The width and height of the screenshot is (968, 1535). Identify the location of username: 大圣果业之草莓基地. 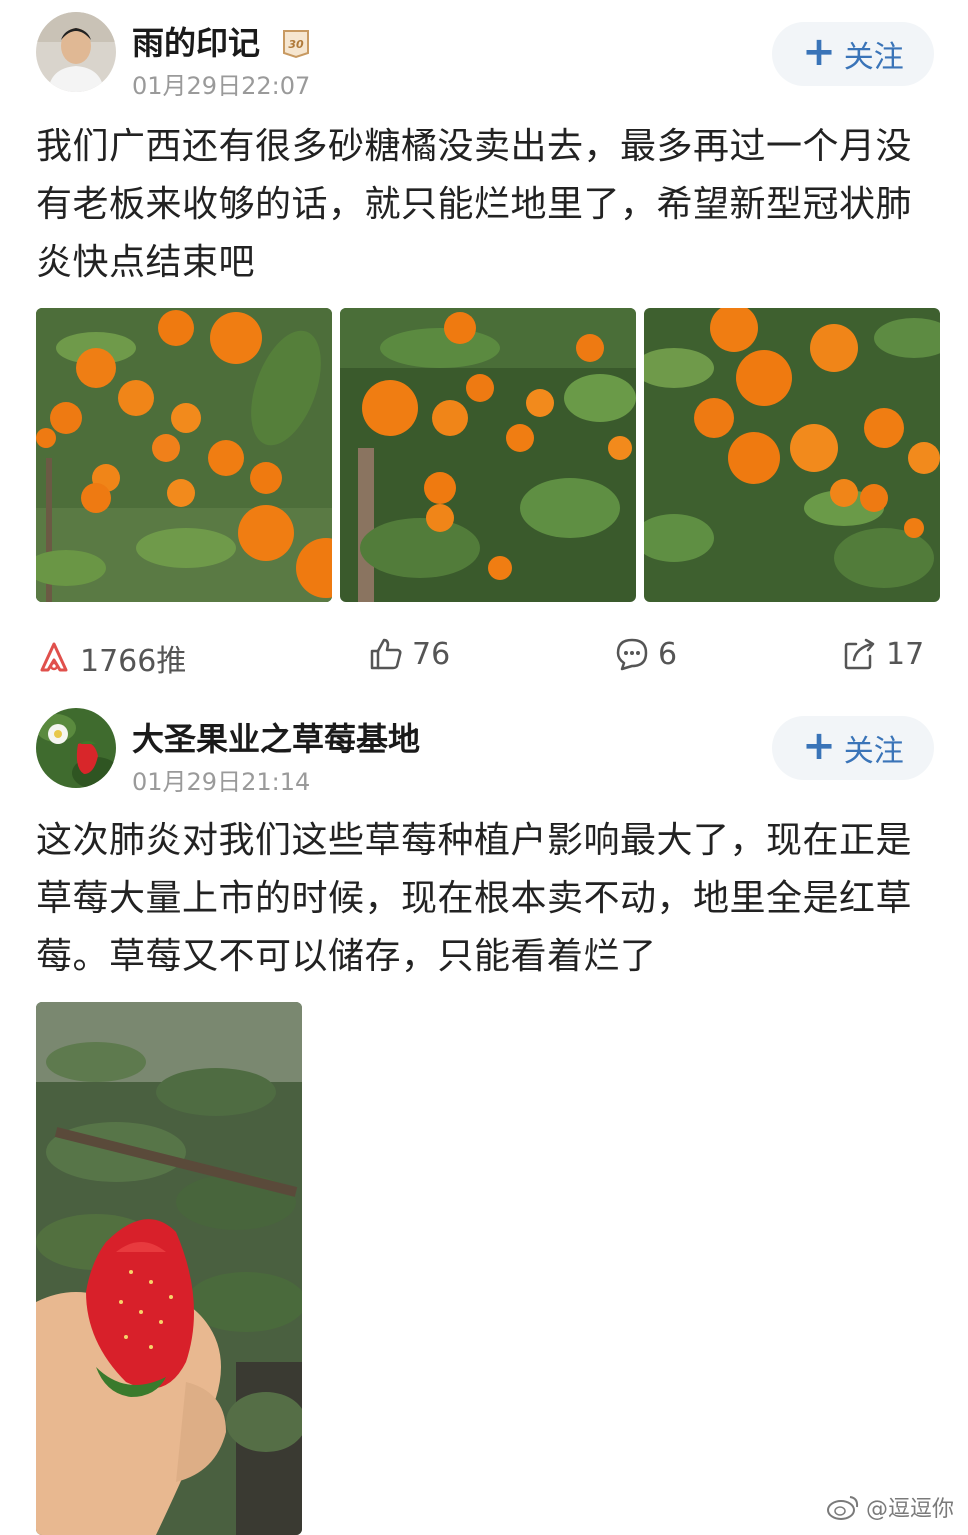
(276, 737).